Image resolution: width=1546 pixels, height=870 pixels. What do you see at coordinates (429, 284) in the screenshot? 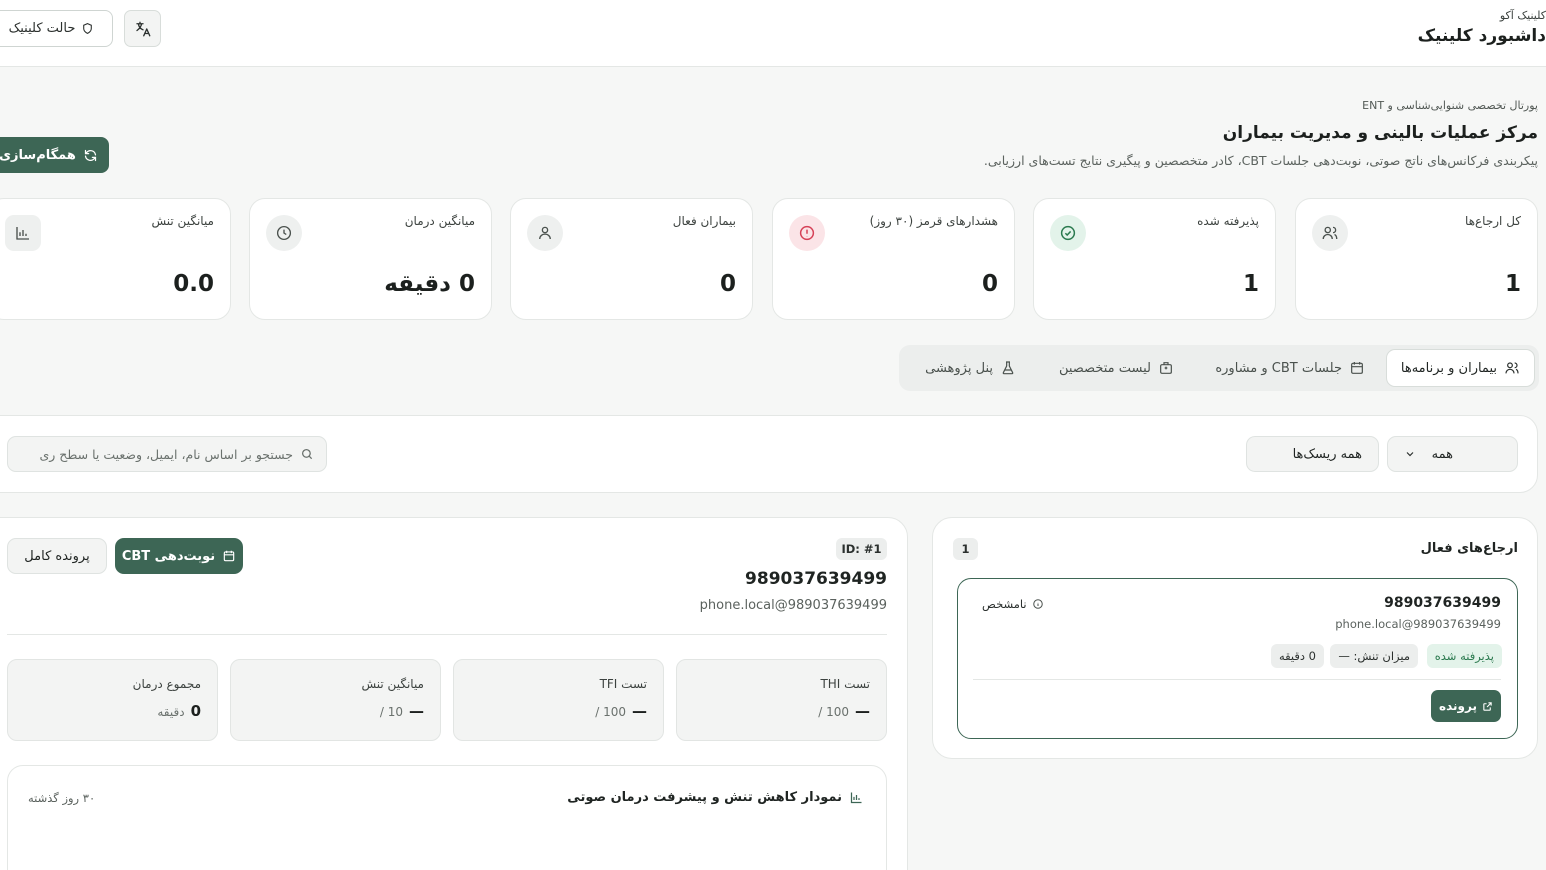
I see `stat-value: 0 دقیقه` at bounding box center [429, 284].